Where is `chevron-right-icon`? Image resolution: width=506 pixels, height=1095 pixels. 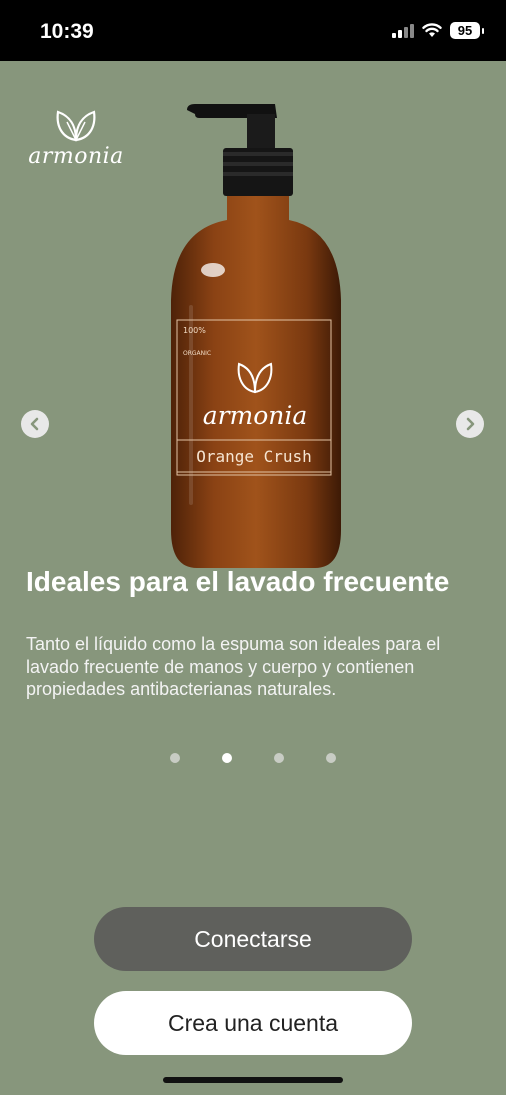
chevron-right-icon is located at coordinates (470, 424).